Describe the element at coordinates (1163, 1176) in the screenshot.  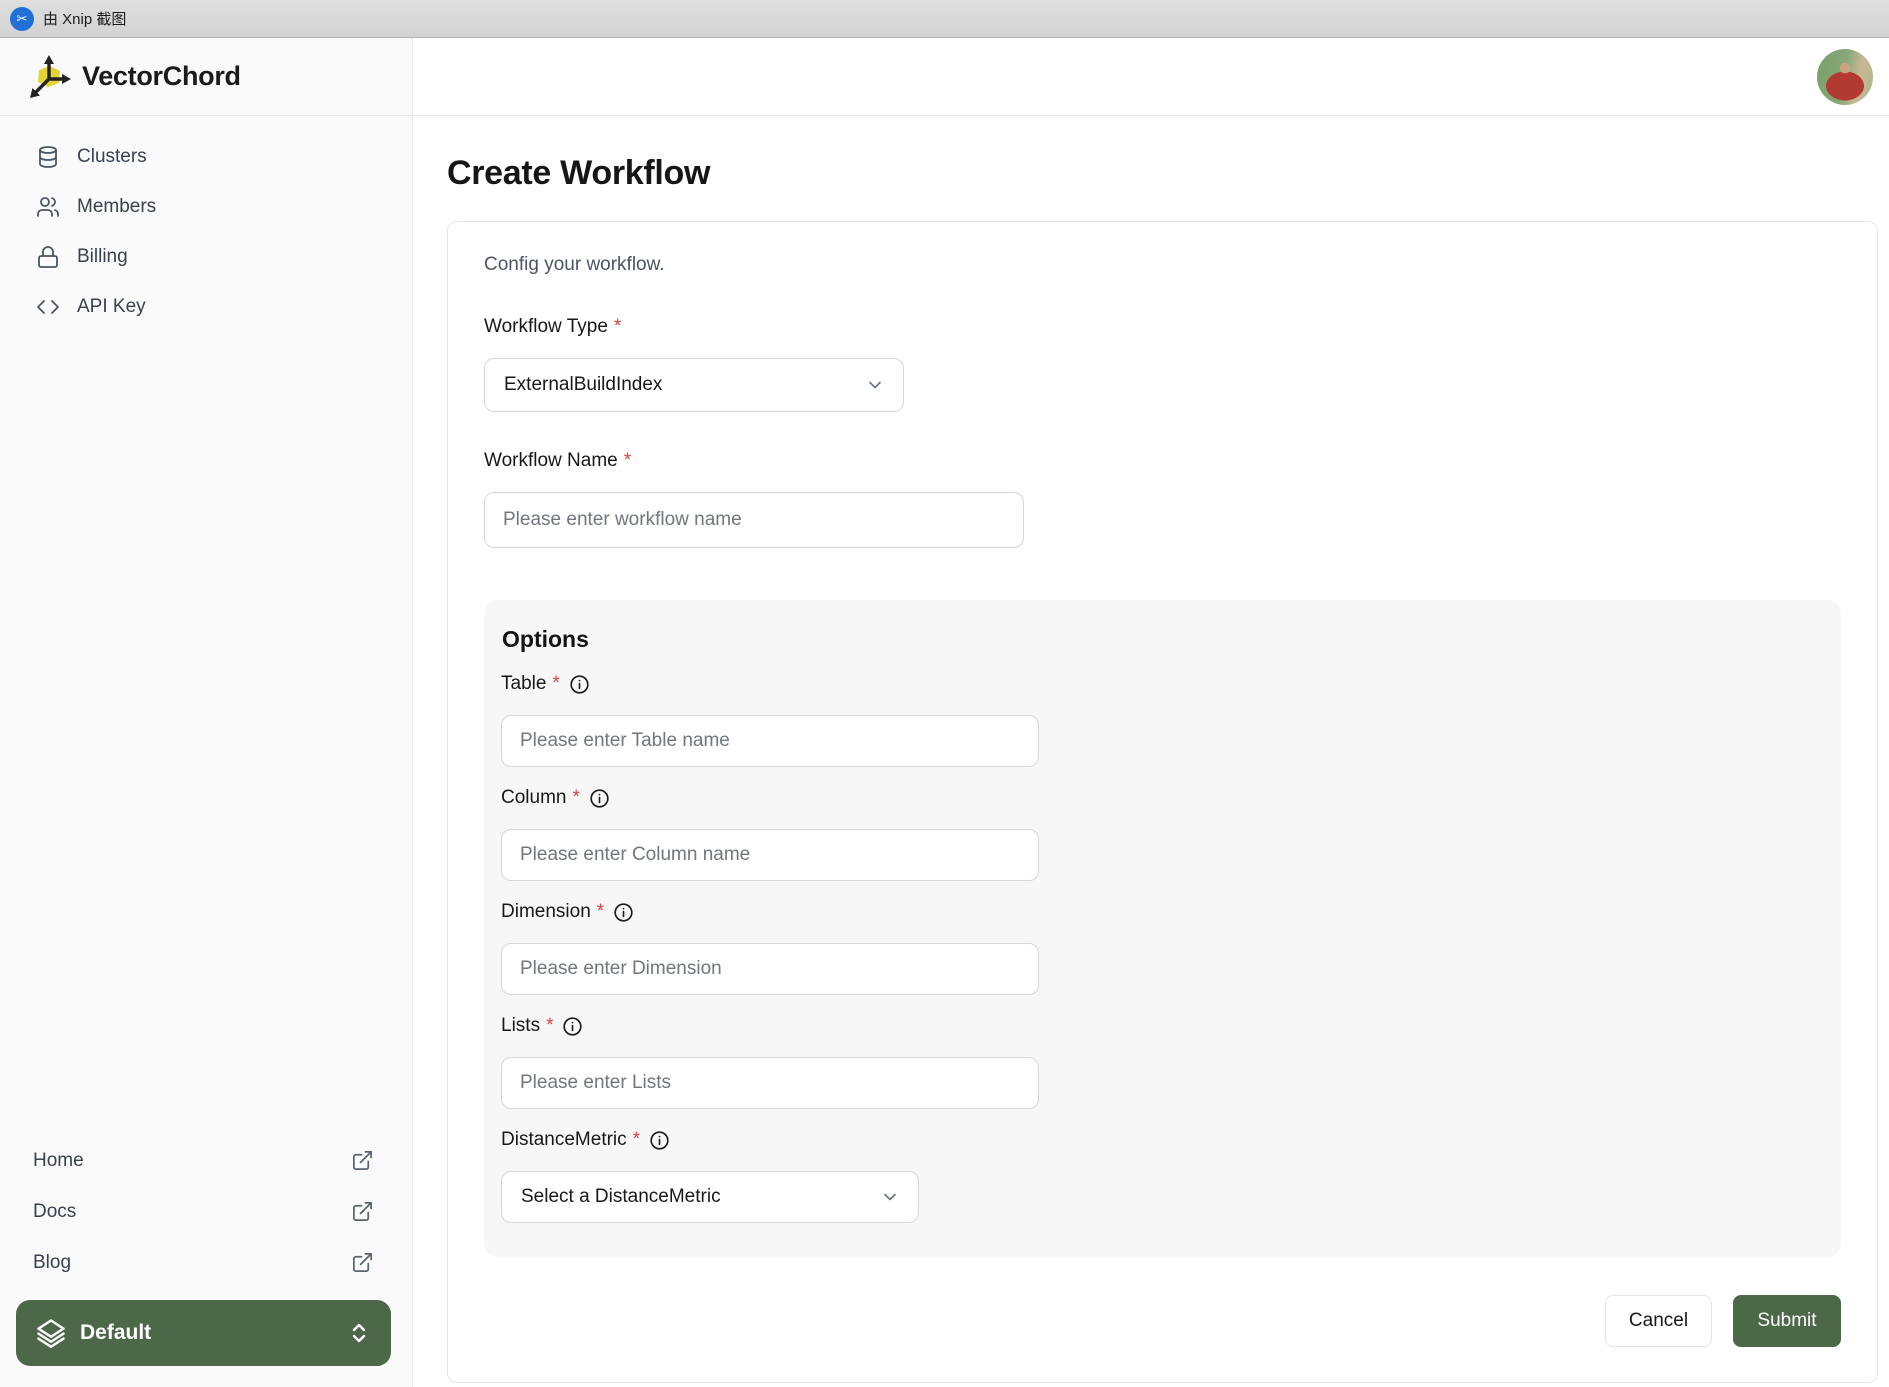
I see `distance-metric-field: DistanceMetric * Select a DistanceMetric` at that location.